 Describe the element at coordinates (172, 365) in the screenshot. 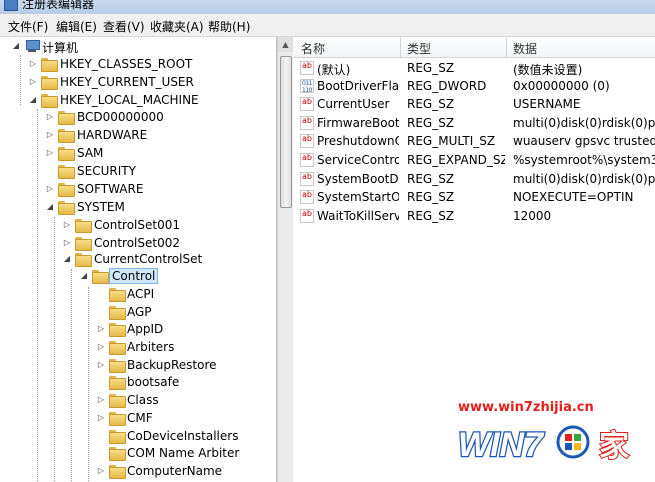

I see `tree-item-label: BackupRestore` at that location.